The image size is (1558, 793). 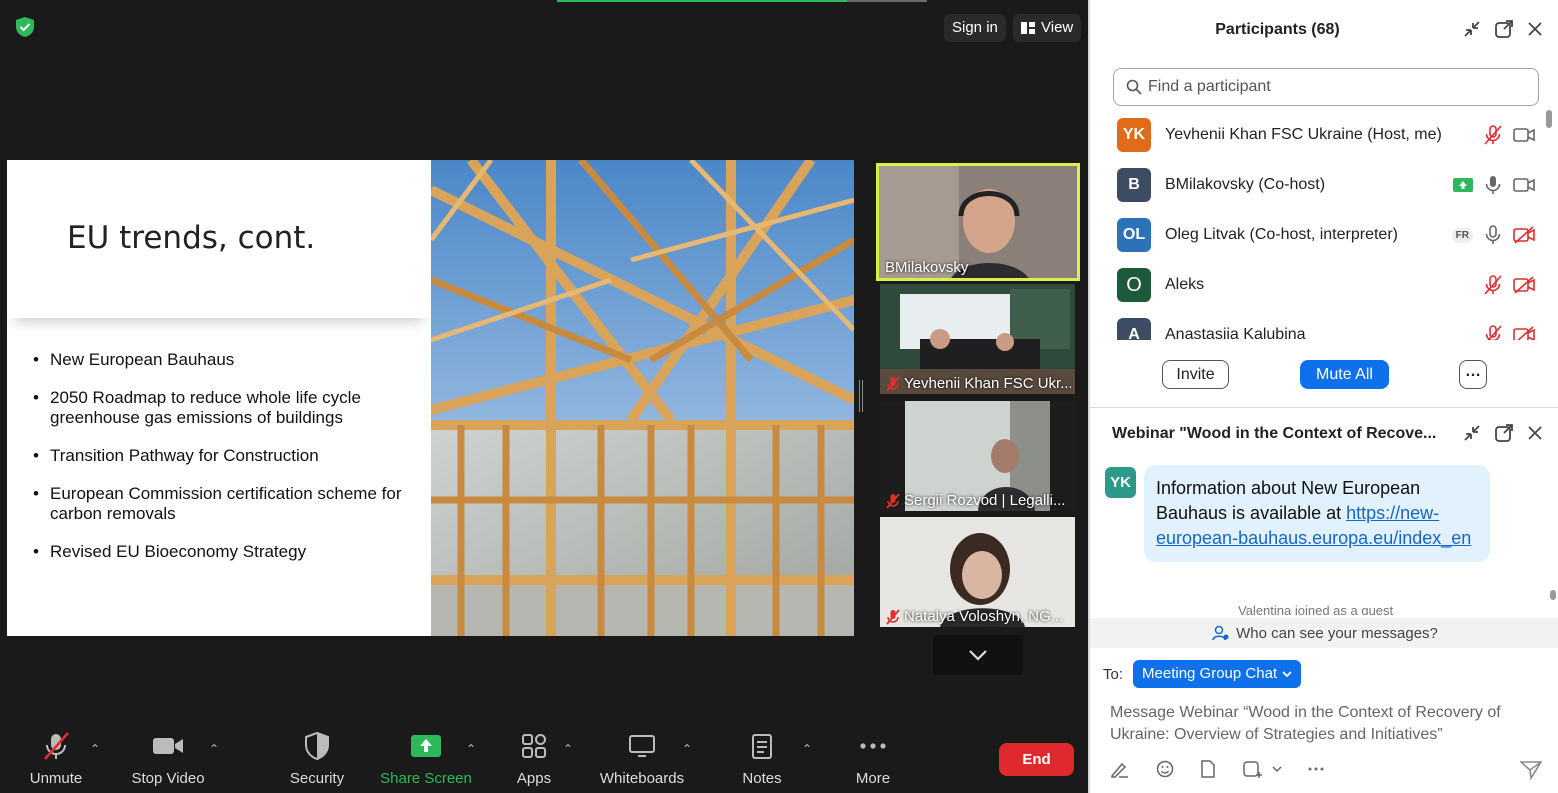 I want to click on security-button: Security, so click(x=317, y=760).